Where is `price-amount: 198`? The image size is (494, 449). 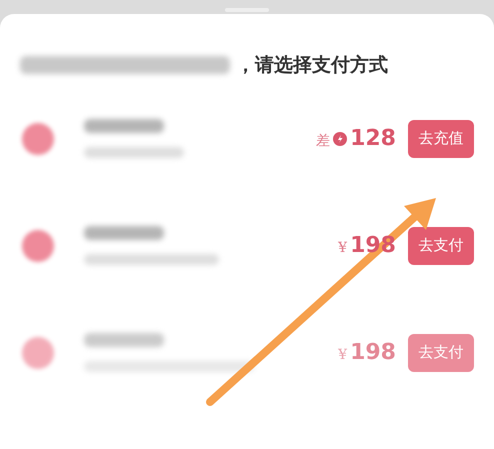 price-amount: 198 is located at coordinates (373, 352).